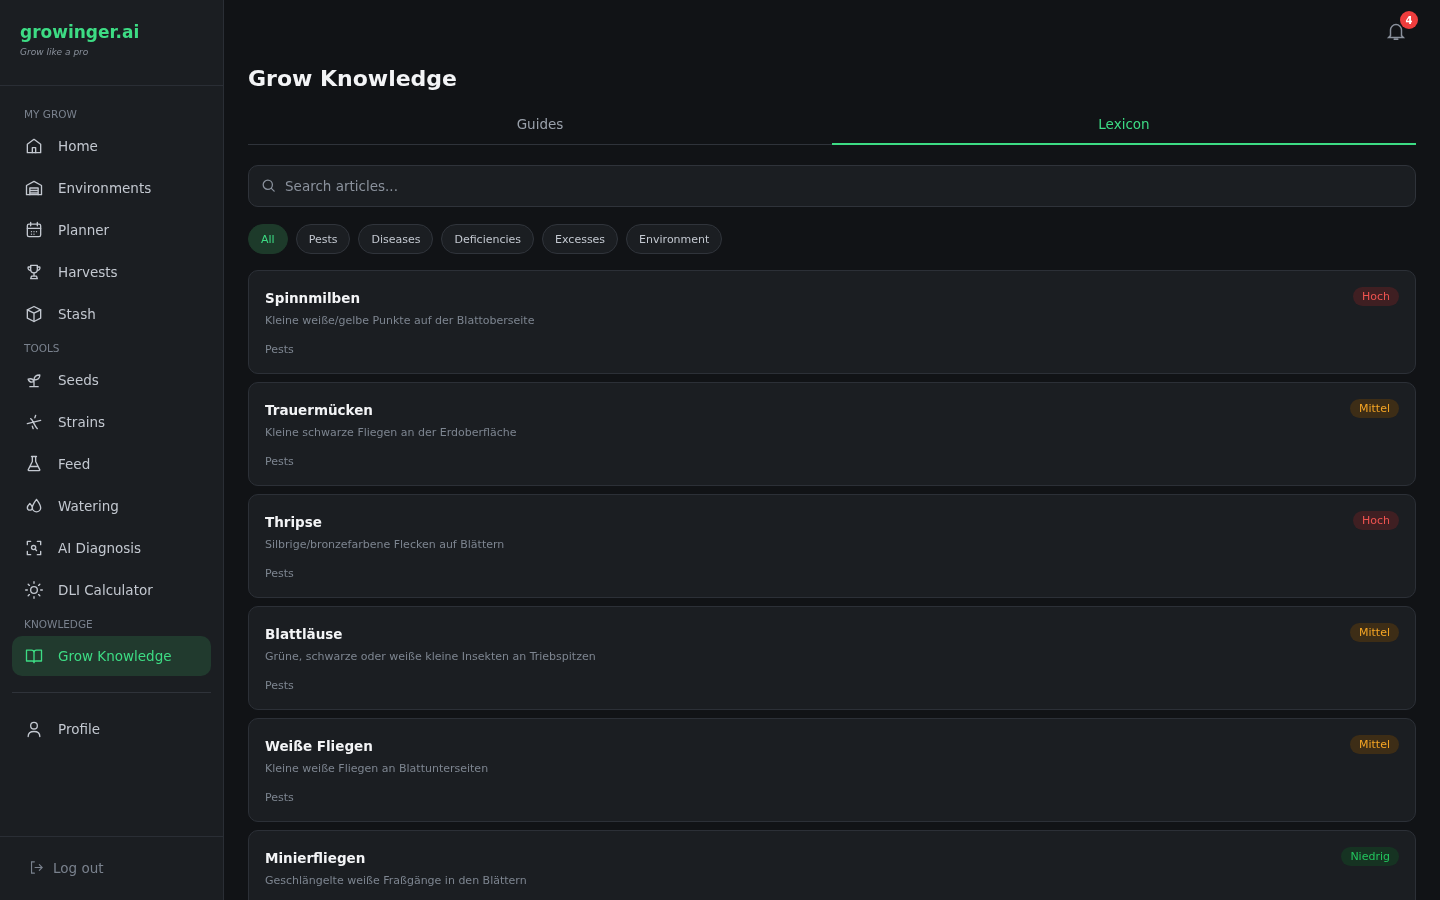 Image resolution: width=1440 pixels, height=900 pixels. Describe the element at coordinates (66, 867) in the screenshot. I see `logout-button: Log out` at that location.